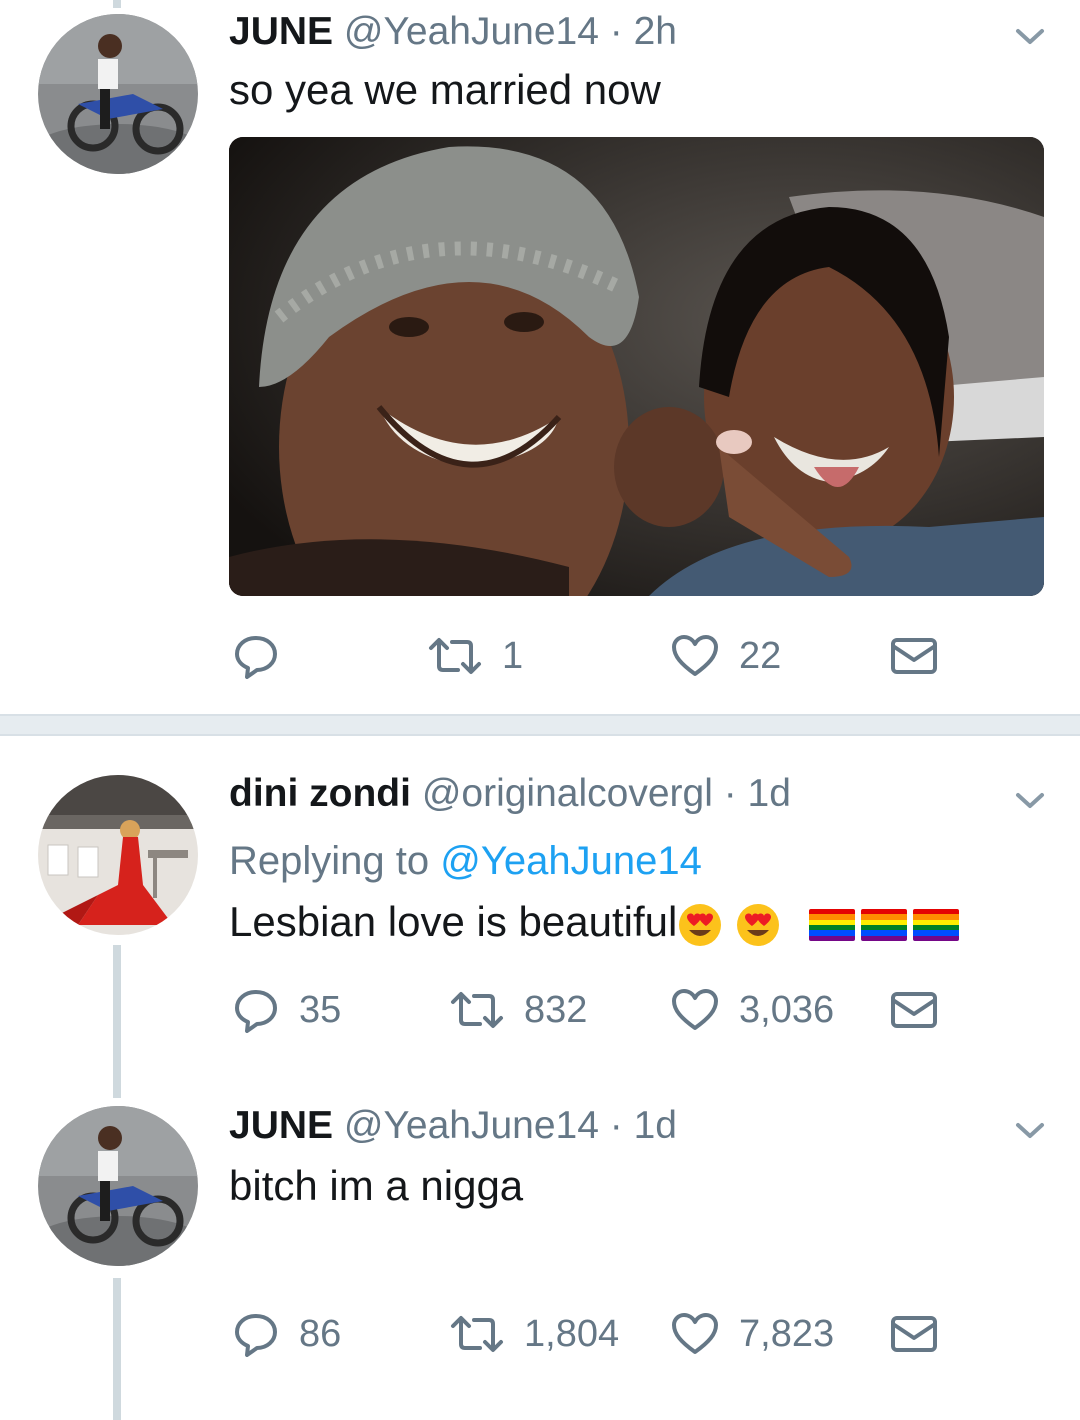  Describe the element at coordinates (760, 655) in the screenshot. I see `like-count: 22` at that location.